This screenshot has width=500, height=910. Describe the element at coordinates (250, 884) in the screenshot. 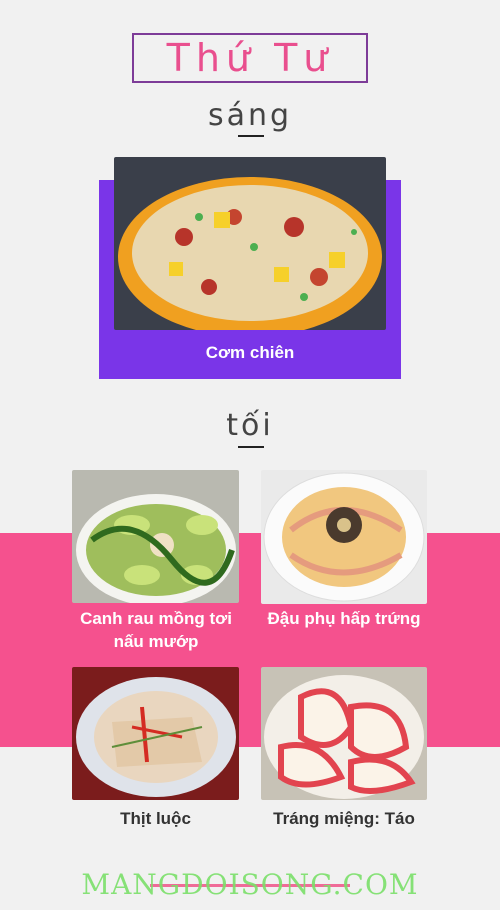

I see `watermark: MANGDOISONG.COM` at that location.